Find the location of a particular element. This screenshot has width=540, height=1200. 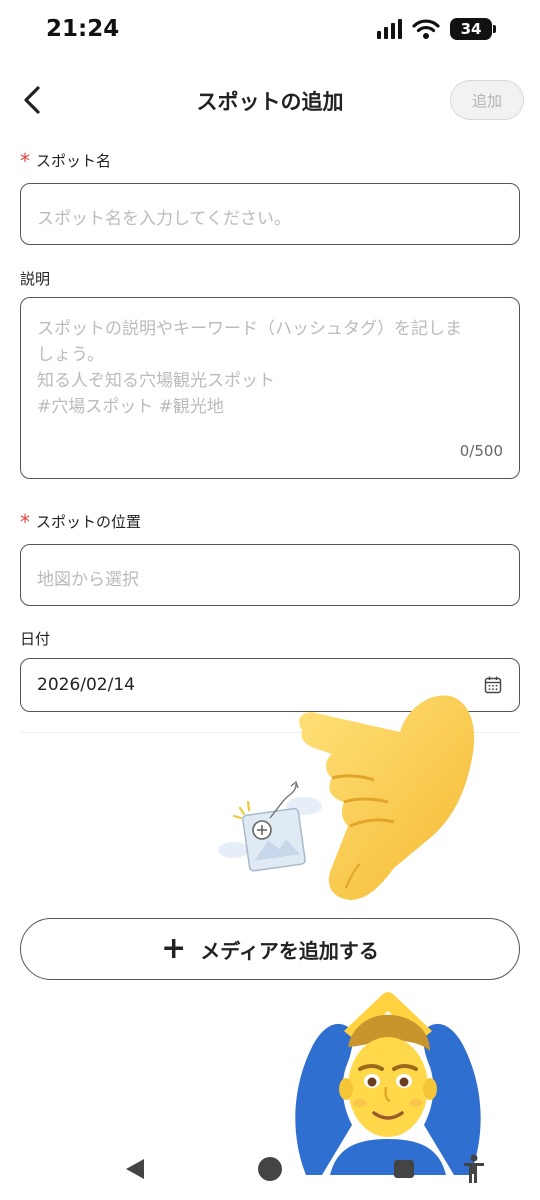

status-time: 21:24 is located at coordinates (83, 29).